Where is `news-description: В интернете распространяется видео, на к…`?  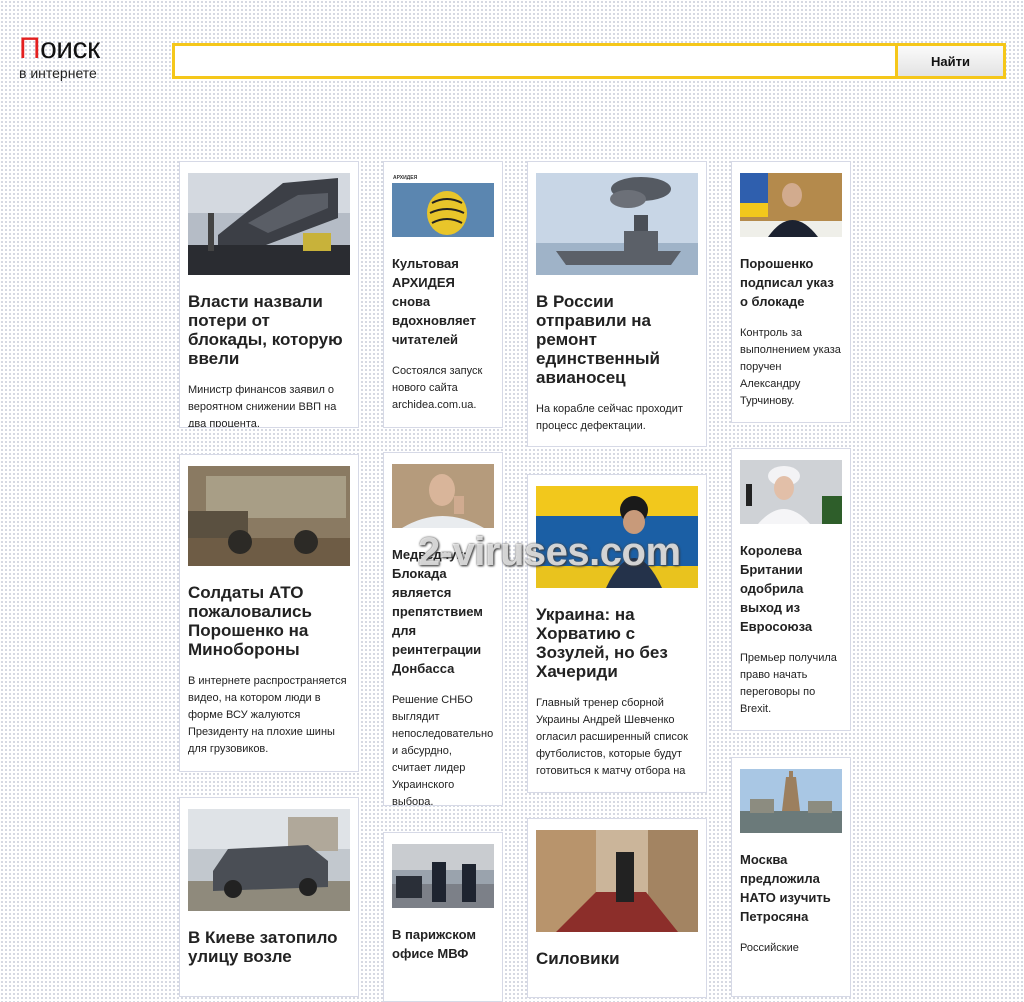 news-description: В интернете распространяется видео, на к… is located at coordinates (267, 715).